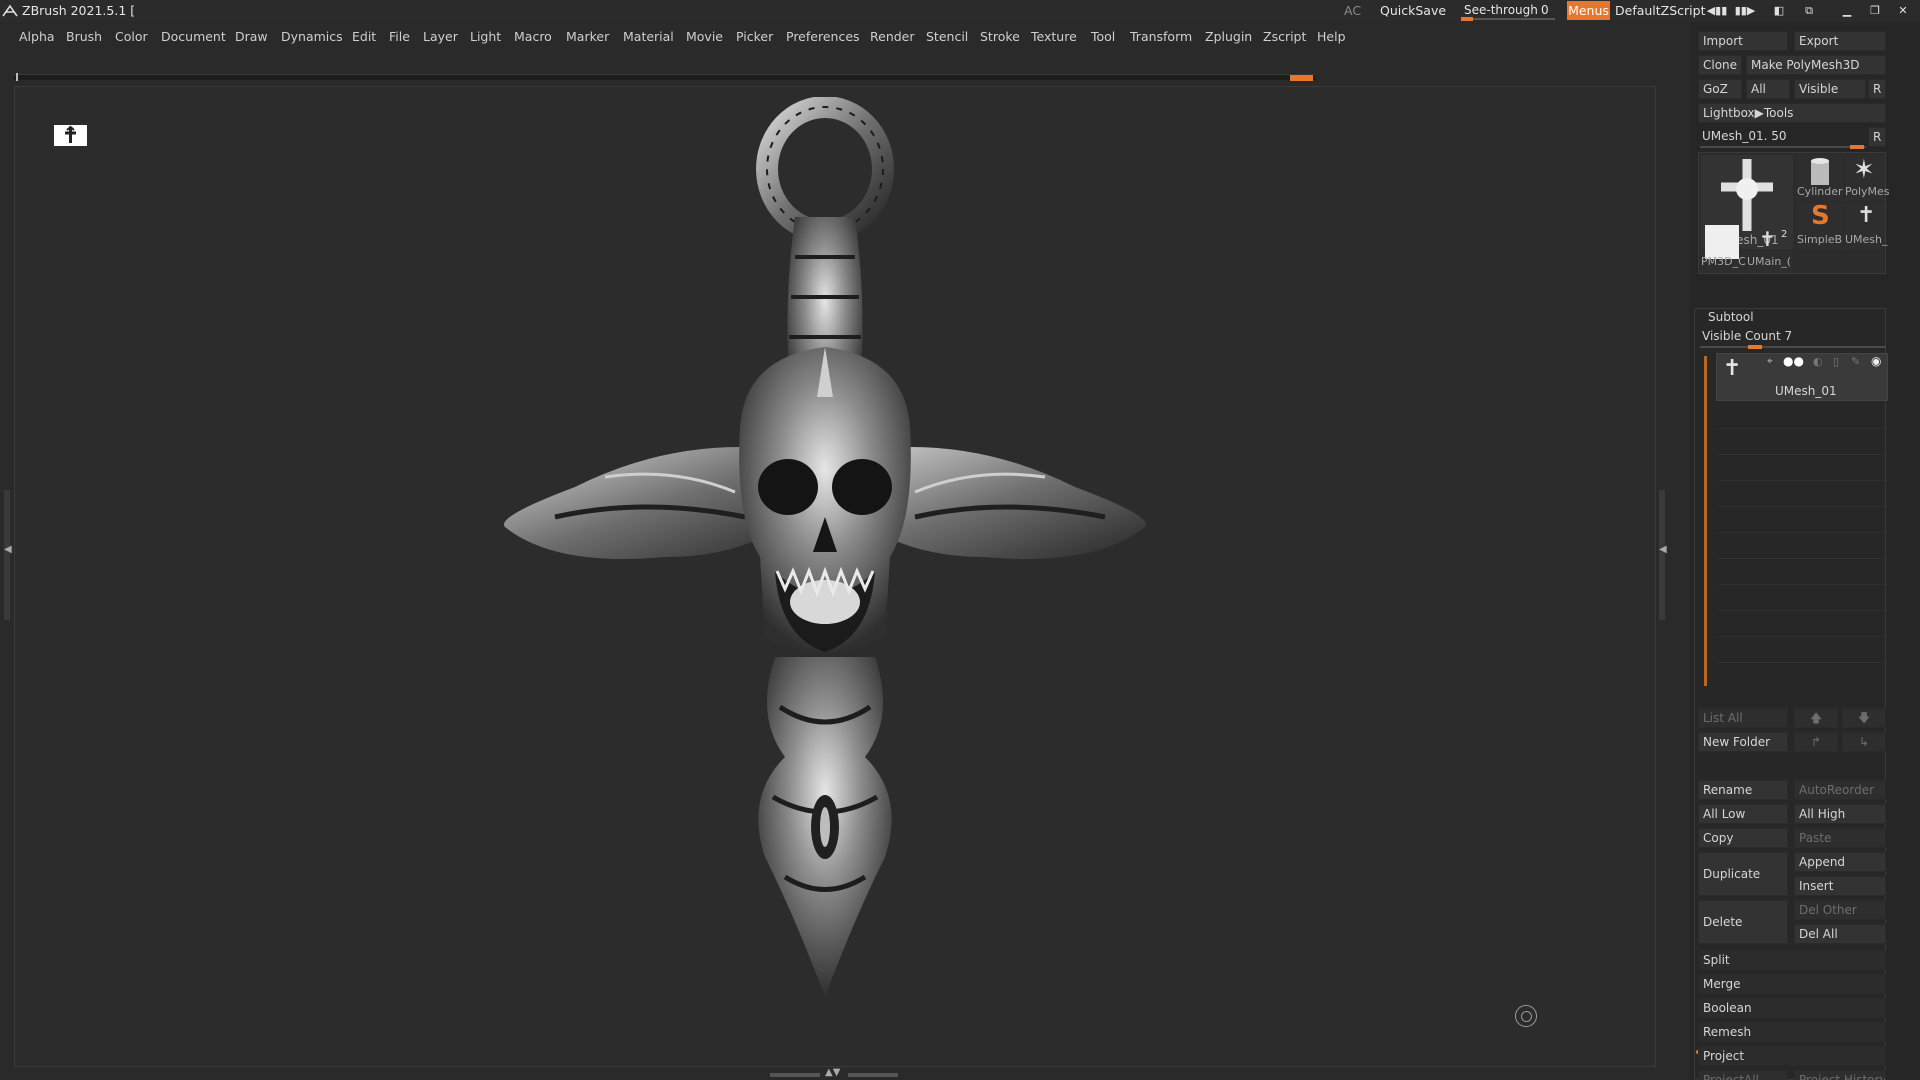 Image resolution: width=1920 pixels, height=1080 pixels. What do you see at coordinates (1731, 317) in the screenshot?
I see `subtool-title: Subtool` at bounding box center [1731, 317].